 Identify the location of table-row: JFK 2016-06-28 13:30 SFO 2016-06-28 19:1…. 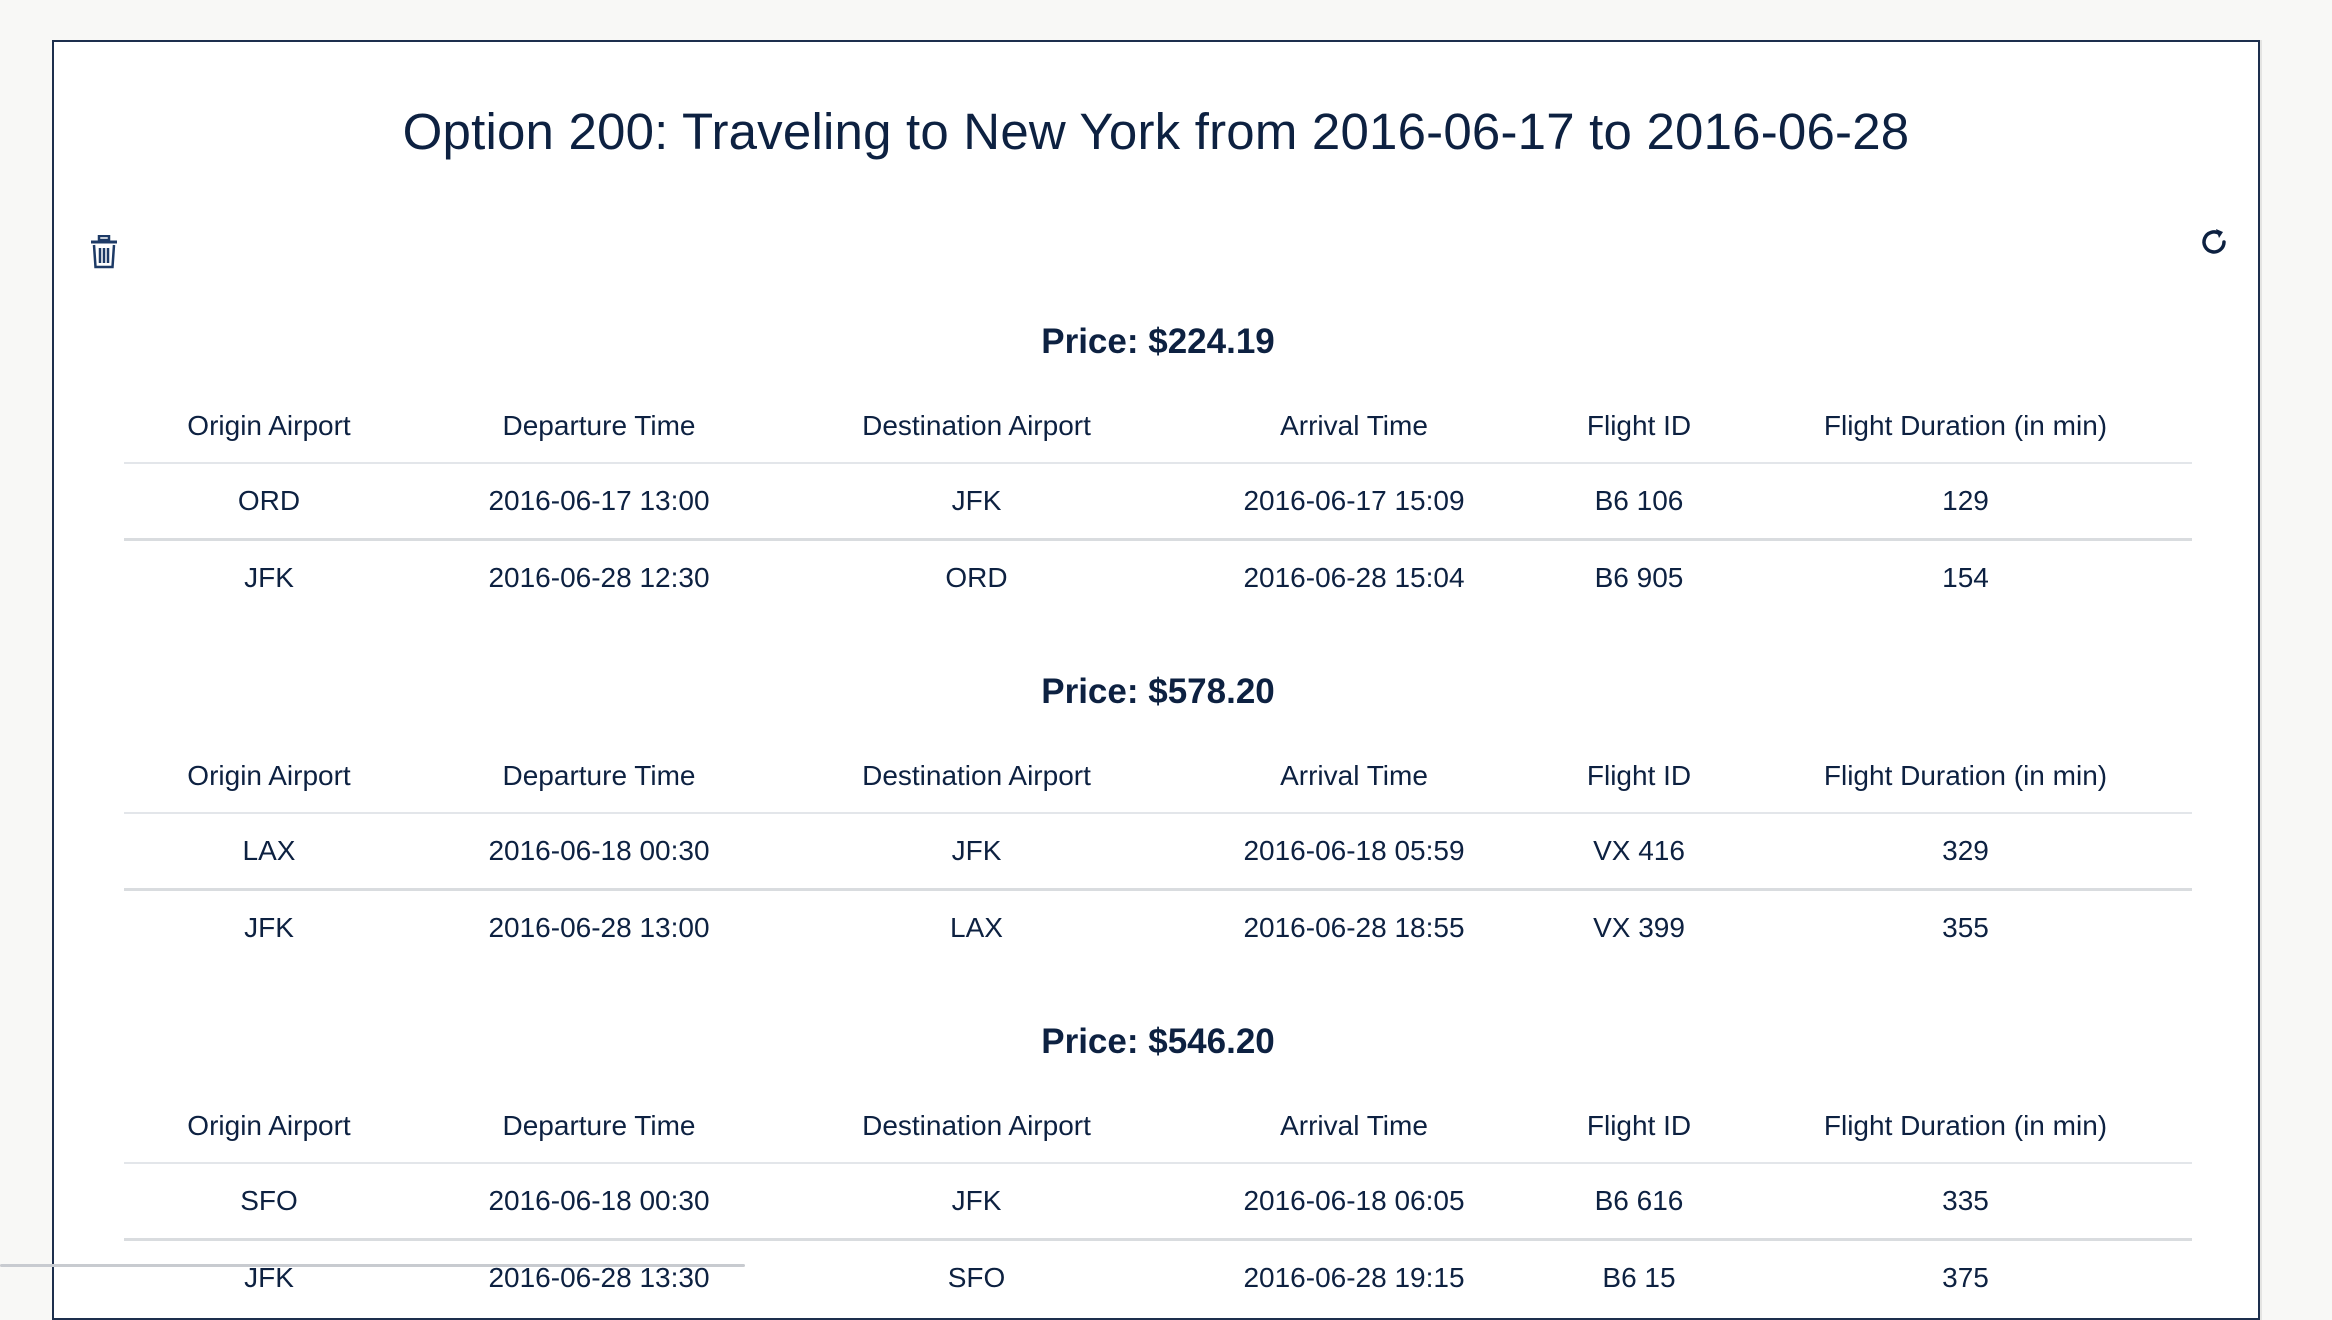
(1158, 1278).